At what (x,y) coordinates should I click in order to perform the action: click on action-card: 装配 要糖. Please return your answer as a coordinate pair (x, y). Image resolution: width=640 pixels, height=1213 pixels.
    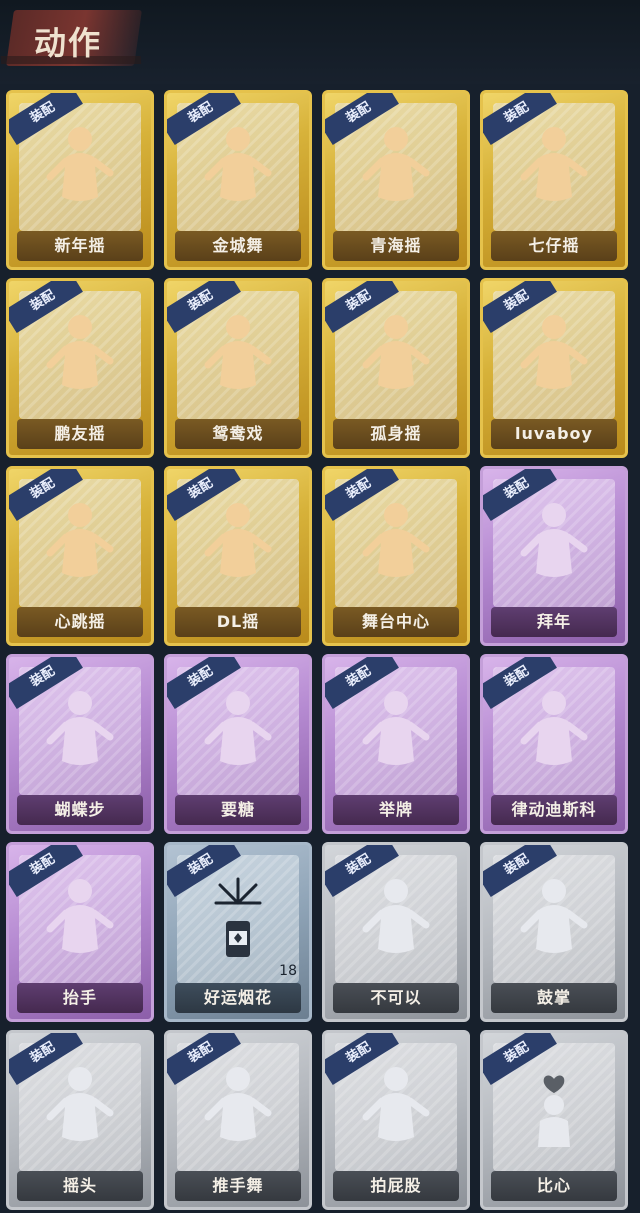
    Looking at the image, I should click on (238, 744).